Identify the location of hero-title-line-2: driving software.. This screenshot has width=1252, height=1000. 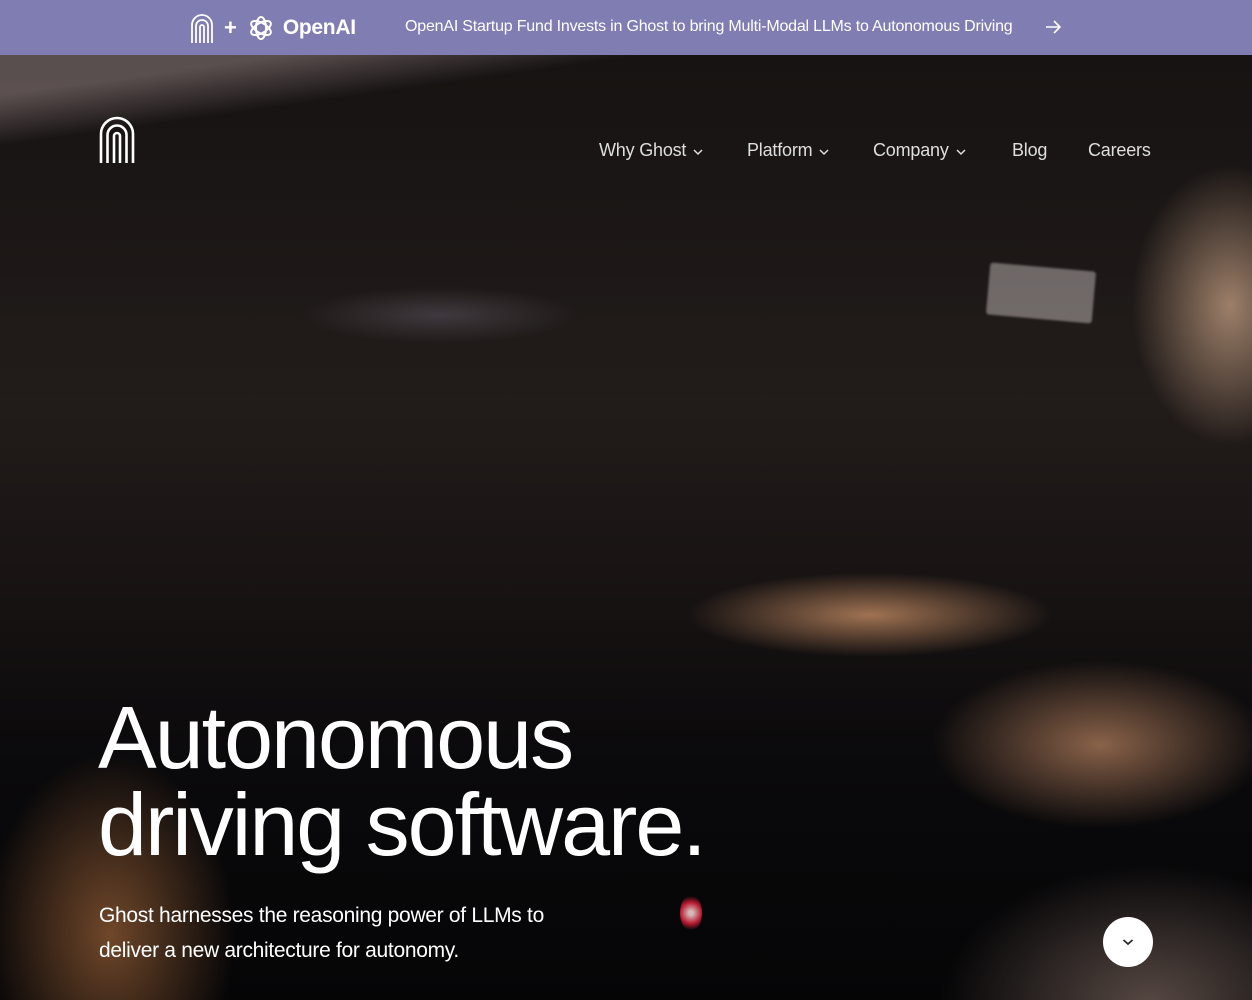
(402, 824).